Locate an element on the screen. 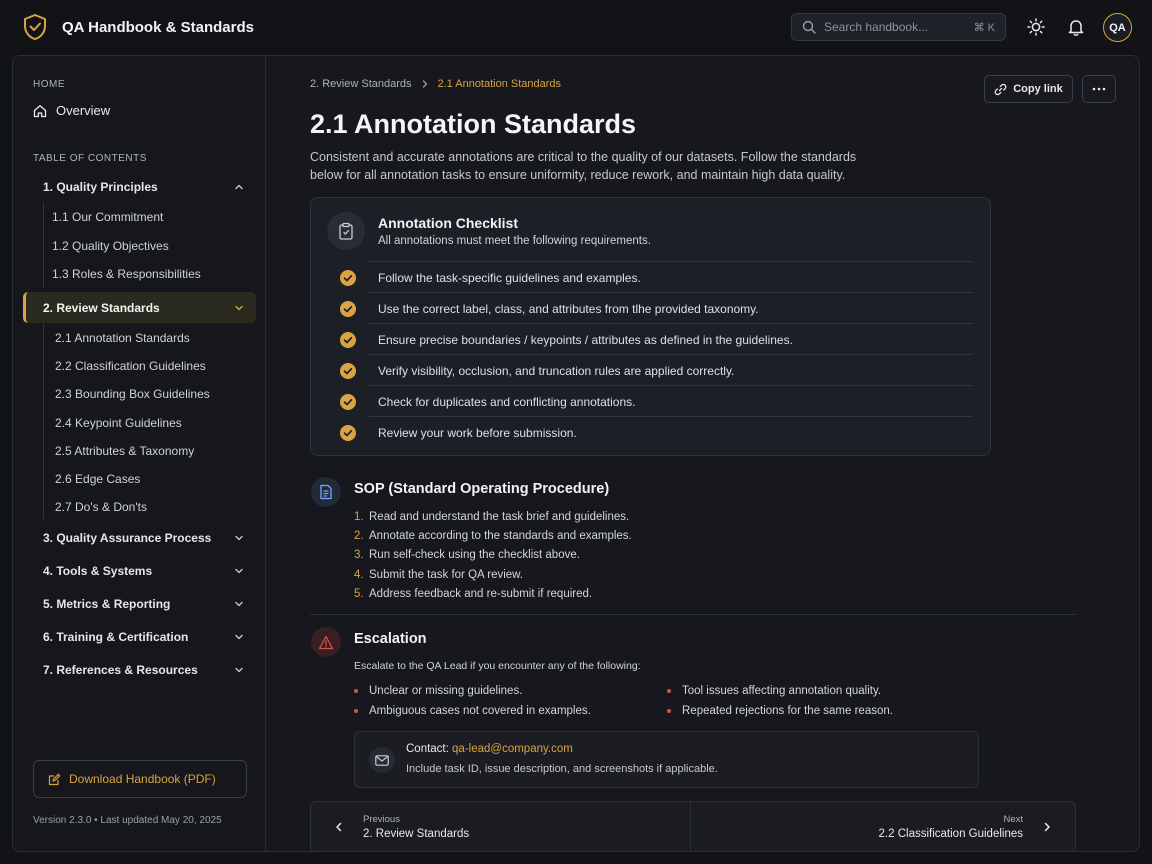  more-horizontal-icon is located at coordinates (1099, 89).